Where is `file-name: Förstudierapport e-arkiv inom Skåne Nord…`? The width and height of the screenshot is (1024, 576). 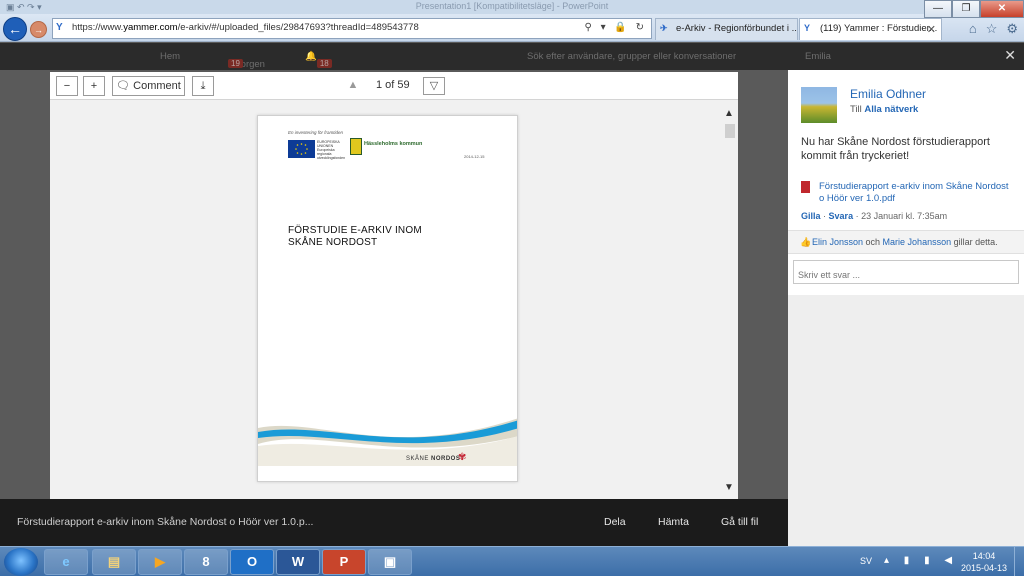 file-name: Förstudierapport e-arkiv inom Skåne Nord… is located at coordinates (165, 522).